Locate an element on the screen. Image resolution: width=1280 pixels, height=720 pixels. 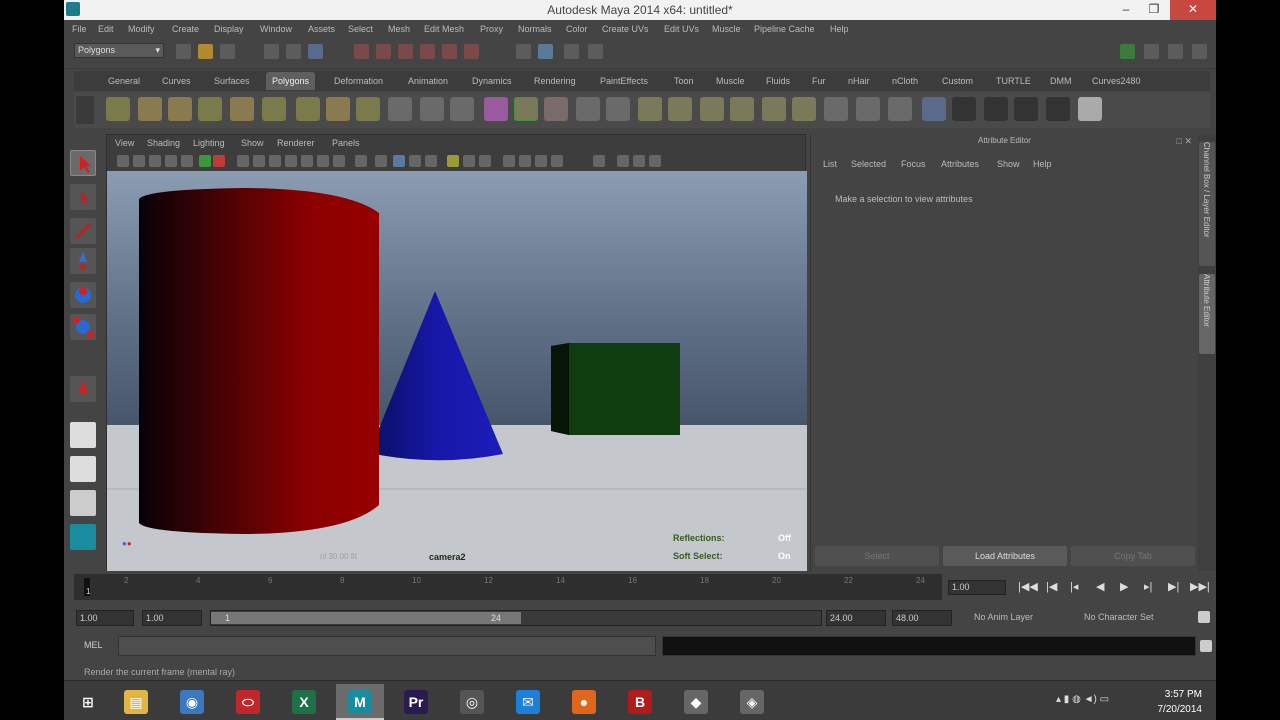
grease-pencil-icon is located at coordinates (509, 161).